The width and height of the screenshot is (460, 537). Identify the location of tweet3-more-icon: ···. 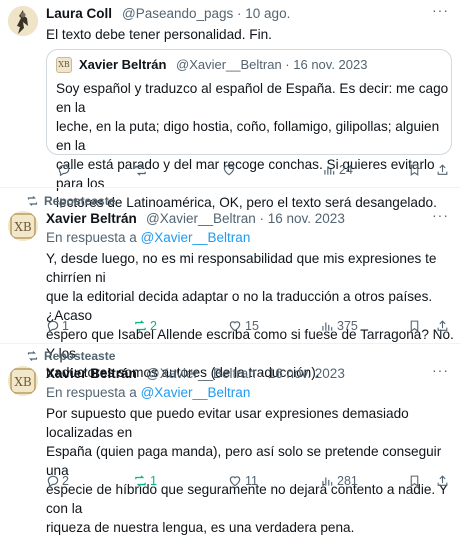
(440, 370).